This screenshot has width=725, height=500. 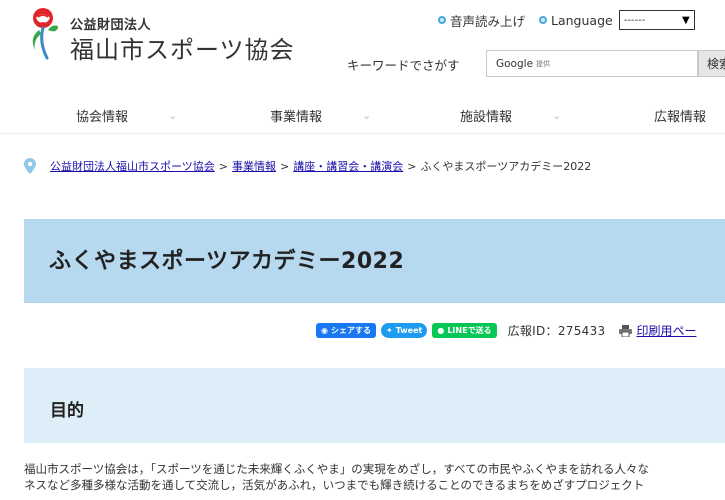 I want to click on map-pin-icon, so click(x=30, y=166).